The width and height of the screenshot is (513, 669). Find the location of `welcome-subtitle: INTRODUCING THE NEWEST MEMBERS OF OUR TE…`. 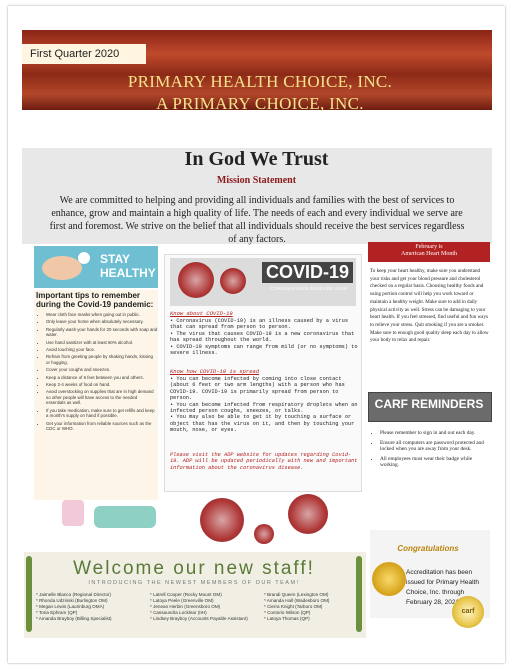

welcome-subtitle: INTRODUCING THE NEWEST MEMBERS OF OUR TE… is located at coordinates (194, 583).